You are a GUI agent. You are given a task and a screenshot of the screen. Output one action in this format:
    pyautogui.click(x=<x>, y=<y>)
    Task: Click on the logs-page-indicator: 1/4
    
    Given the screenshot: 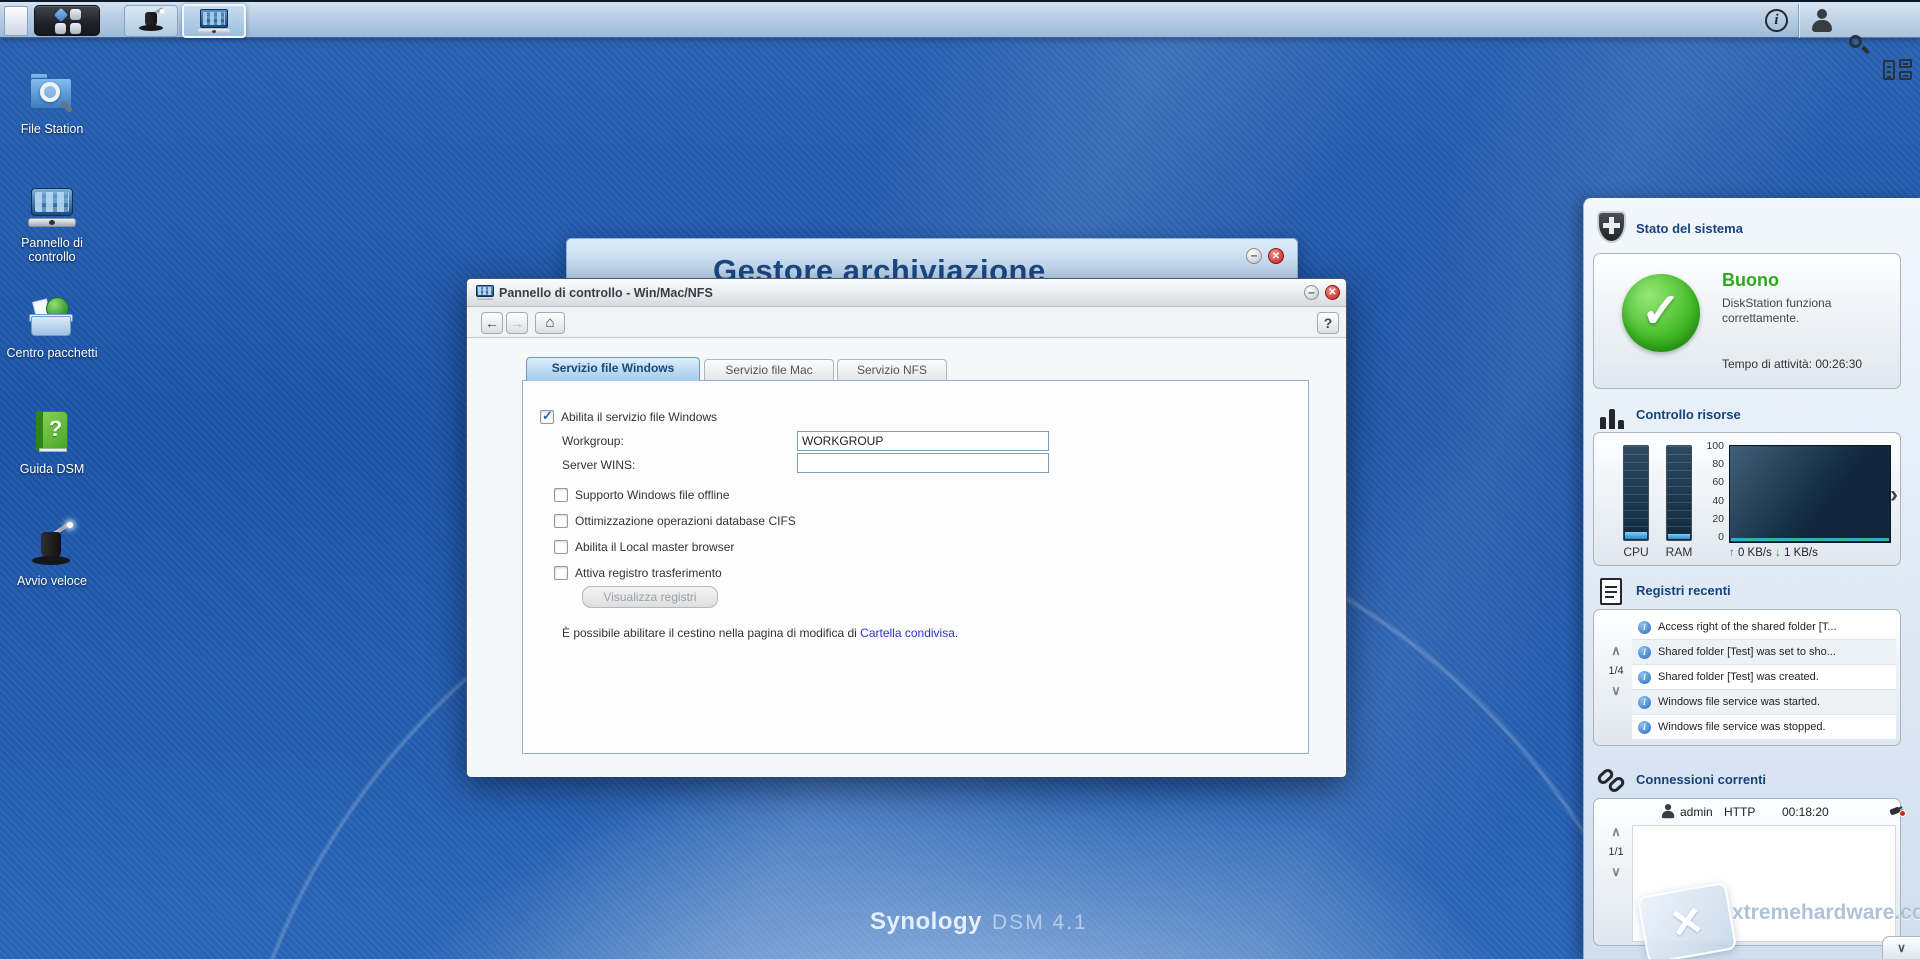 What is the action you would take?
    pyautogui.click(x=1616, y=671)
    